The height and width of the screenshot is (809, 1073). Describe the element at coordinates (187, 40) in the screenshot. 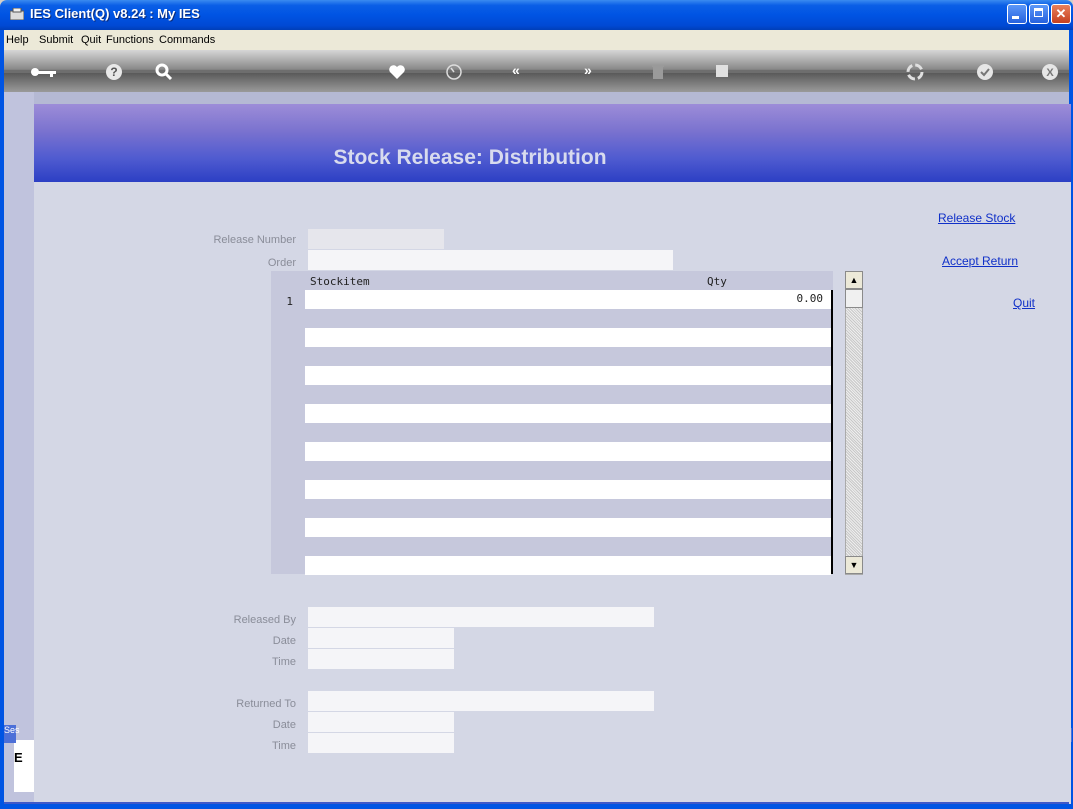

I see `menu-commands: Commands` at that location.